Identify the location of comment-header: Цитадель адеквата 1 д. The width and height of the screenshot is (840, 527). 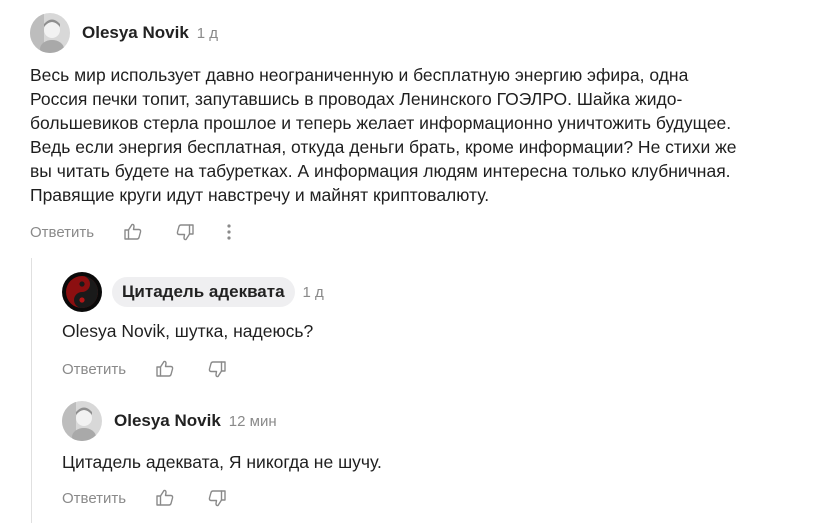
(442, 292).